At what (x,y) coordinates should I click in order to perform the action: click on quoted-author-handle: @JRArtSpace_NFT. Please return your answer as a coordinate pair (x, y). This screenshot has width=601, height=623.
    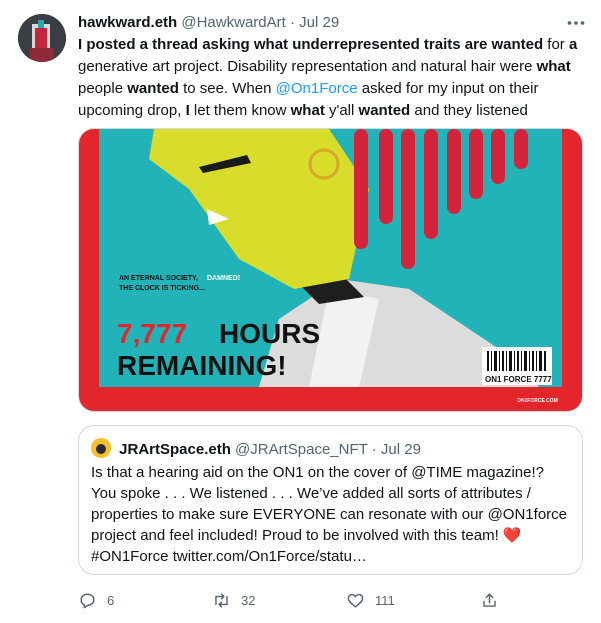
    Looking at the image, I should click on (301, 449).